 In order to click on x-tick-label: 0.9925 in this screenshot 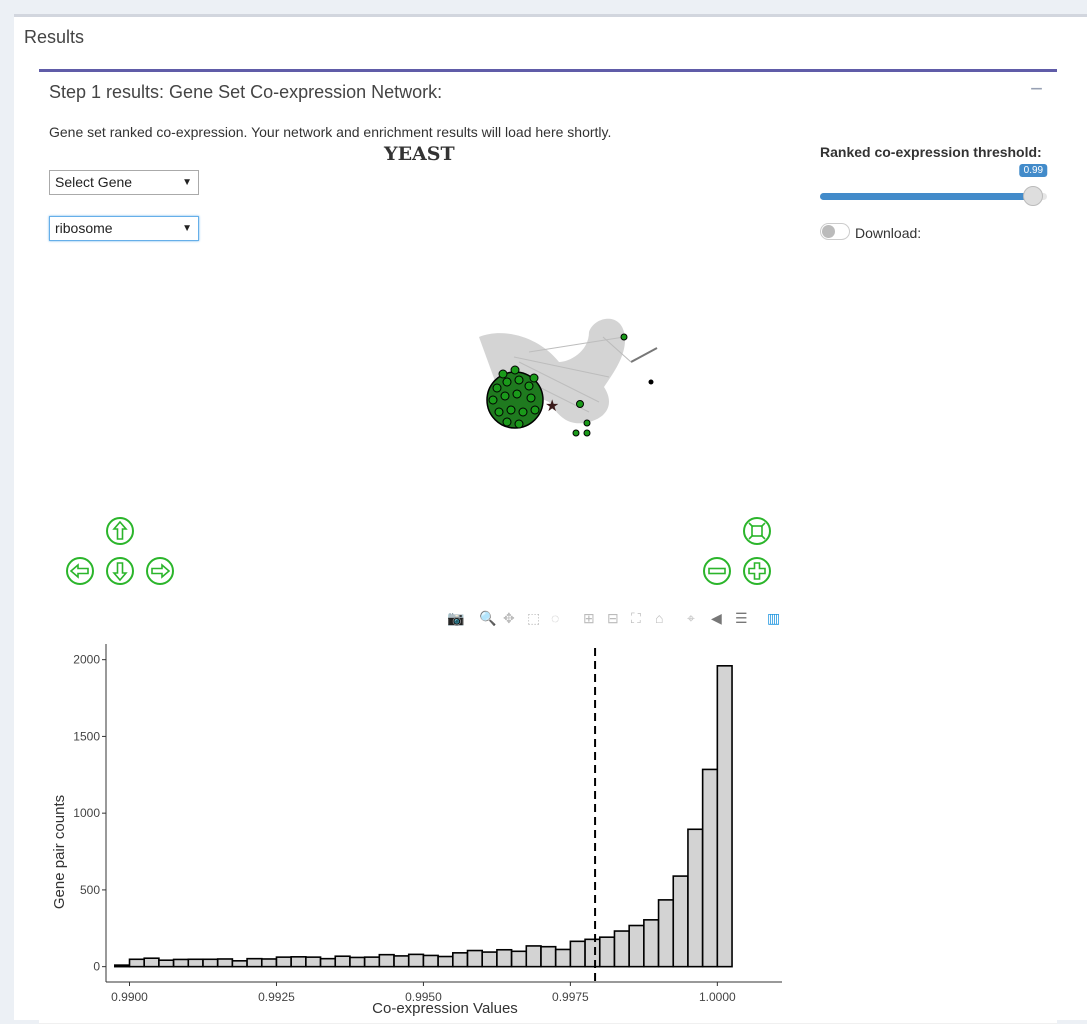, I will do `click(276, 997)`.